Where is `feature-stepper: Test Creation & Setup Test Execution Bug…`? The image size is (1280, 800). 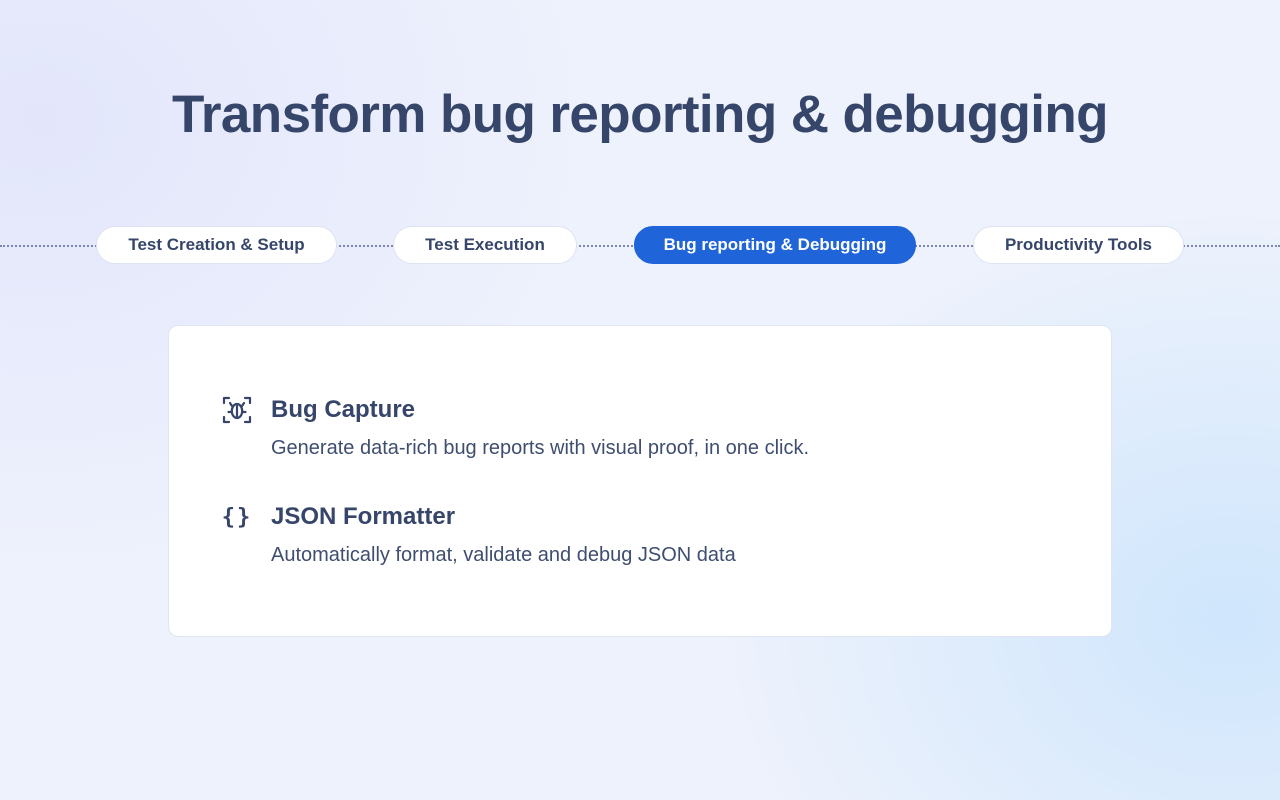
feature-stepper: Test Creation & Setup Test Execution Bug… is located at coordinates (640, 246).